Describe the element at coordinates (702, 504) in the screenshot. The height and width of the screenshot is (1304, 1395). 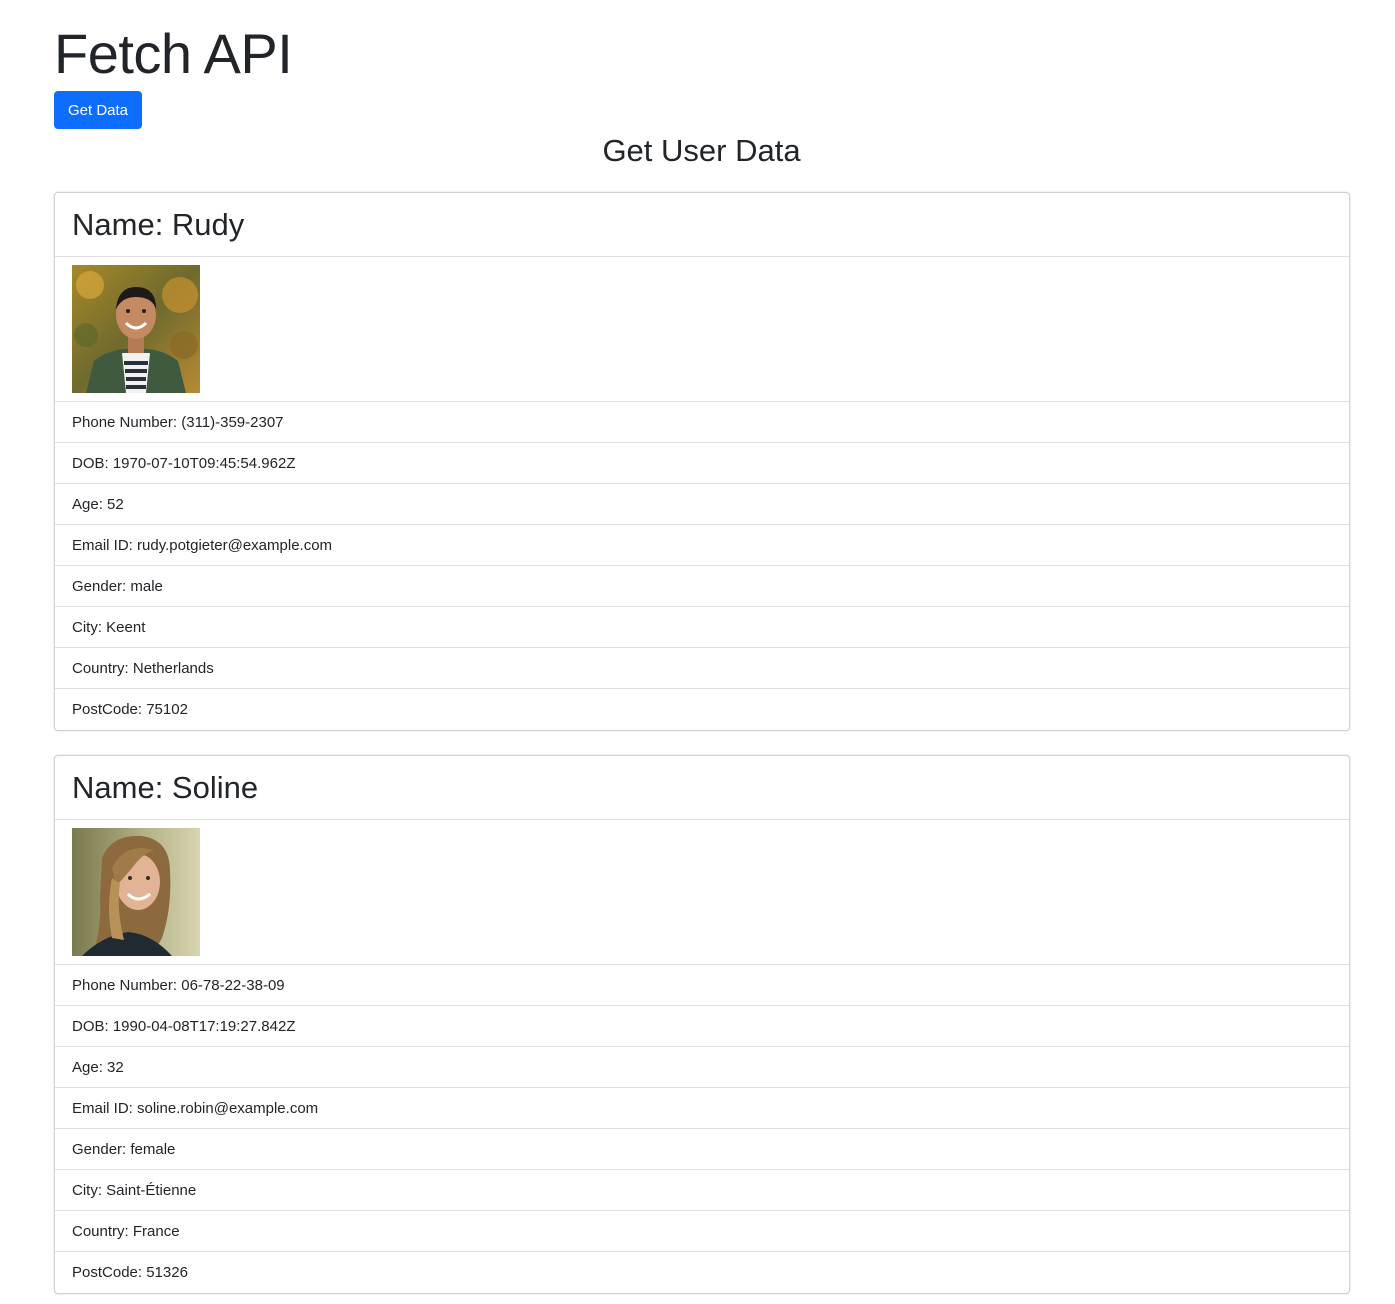
I see `age: Age: 52` at that location.